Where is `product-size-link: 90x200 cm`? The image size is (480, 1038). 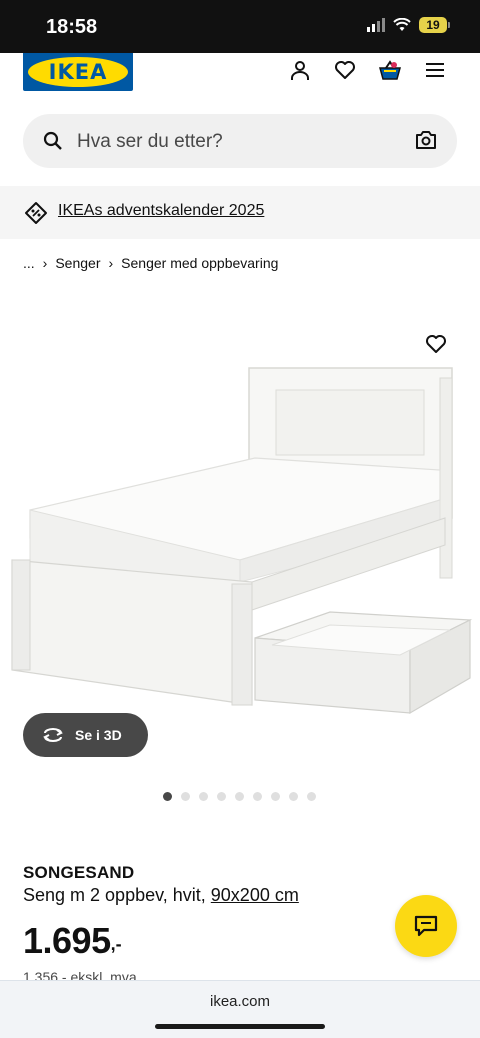
product-size-link: 90x200 cm is located at coordinates (255, 895).